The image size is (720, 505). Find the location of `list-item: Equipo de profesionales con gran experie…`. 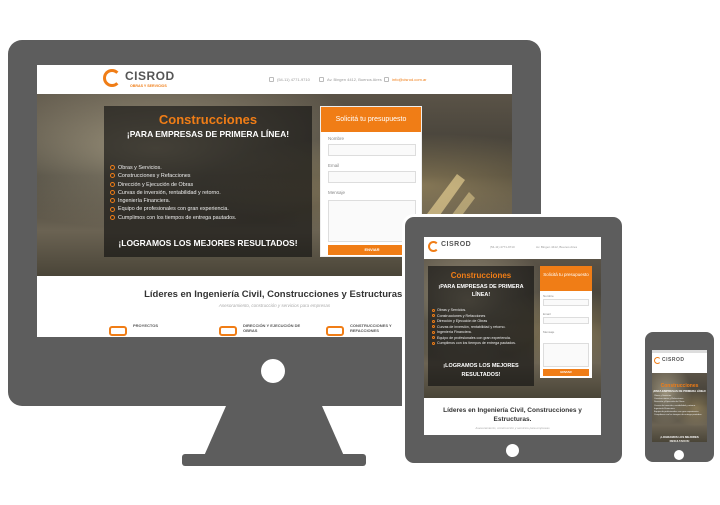

list-item: Equipo de profesionales con gran experie… is located at coordinates (173, 210).